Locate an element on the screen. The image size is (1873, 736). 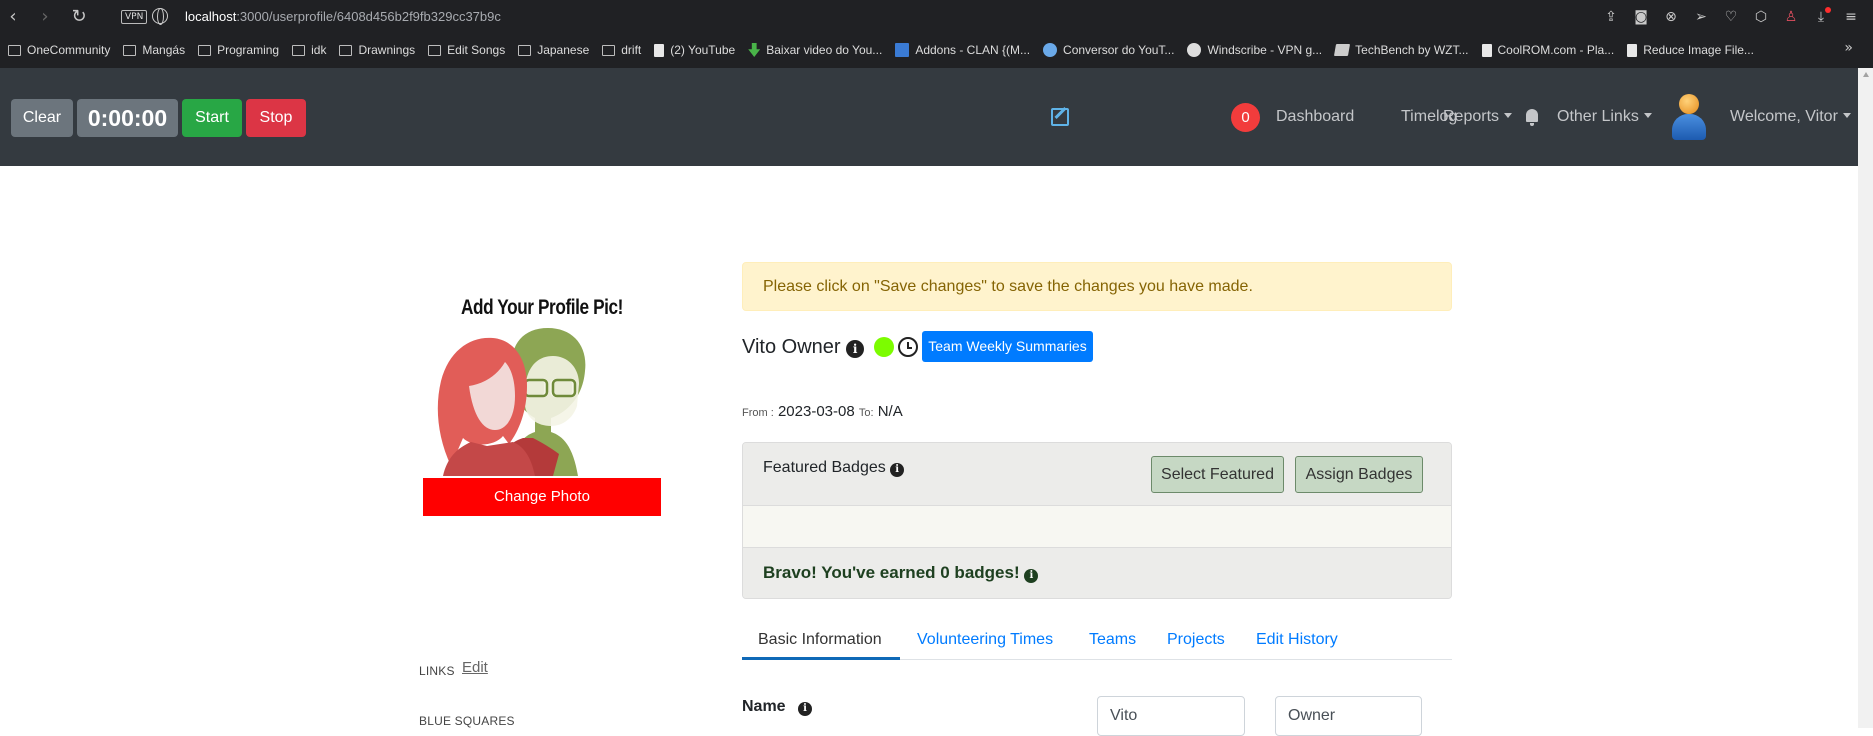
notification-dot is located at coordinates (1828, 10).